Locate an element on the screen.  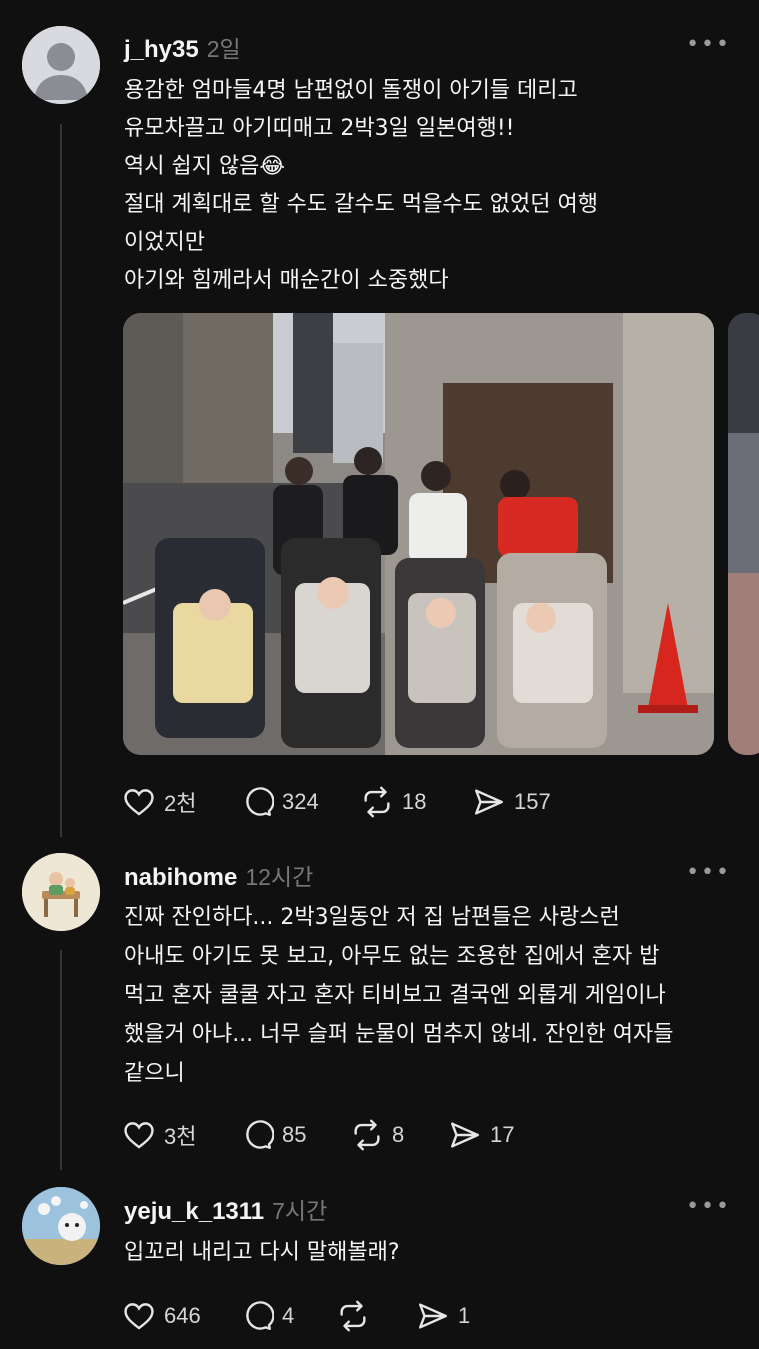
like-count: 3천 is located at coordinates (180, 1136).